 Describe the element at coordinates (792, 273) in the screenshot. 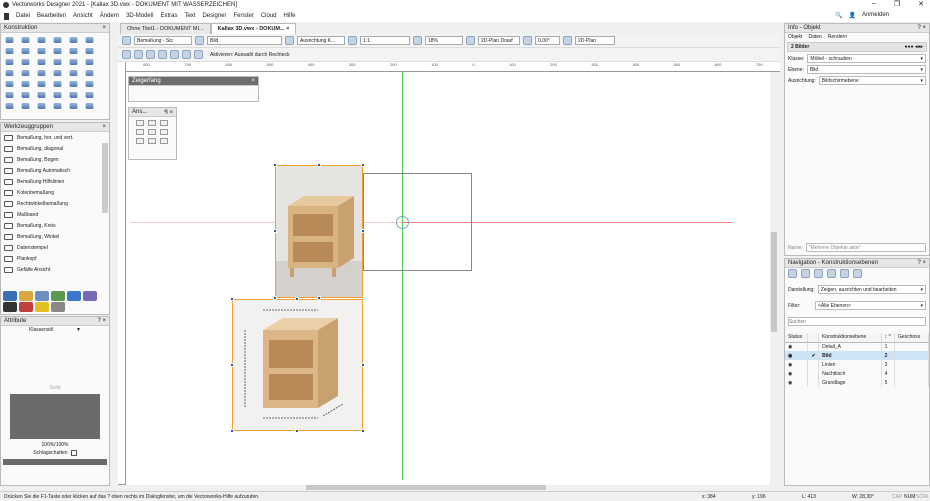

I see `layers-icon` at that location.